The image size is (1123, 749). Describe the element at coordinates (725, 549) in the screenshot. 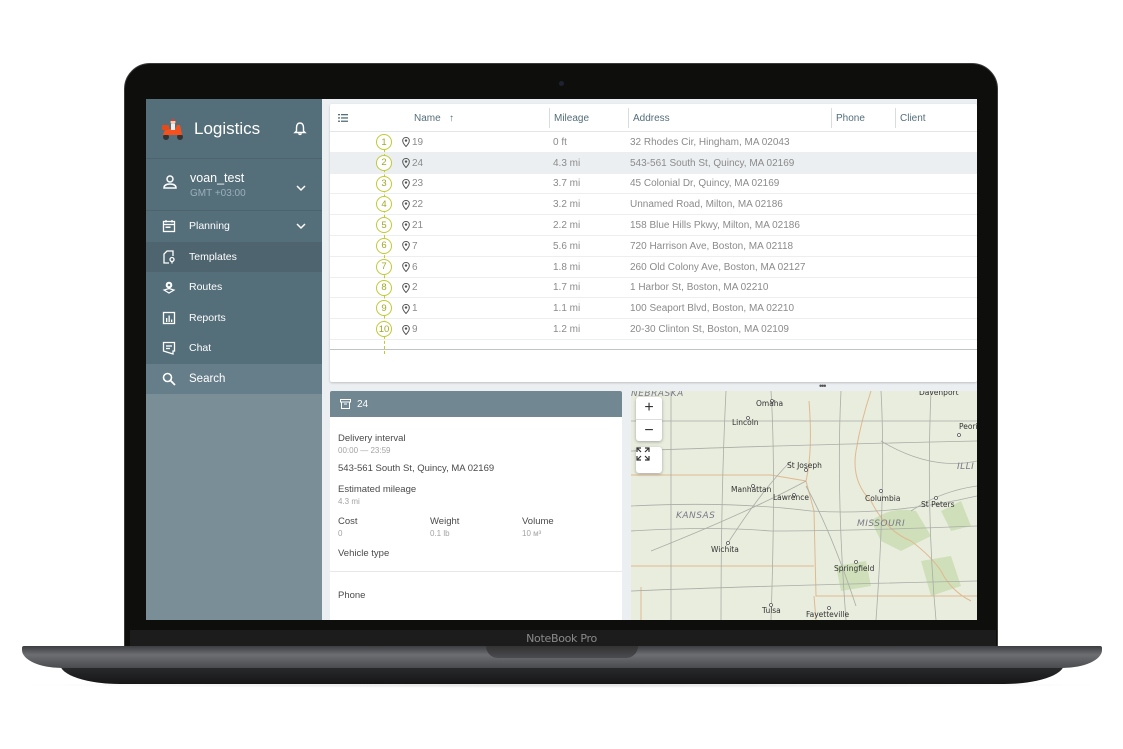

I see `map-city-label: Wichita` at that location.